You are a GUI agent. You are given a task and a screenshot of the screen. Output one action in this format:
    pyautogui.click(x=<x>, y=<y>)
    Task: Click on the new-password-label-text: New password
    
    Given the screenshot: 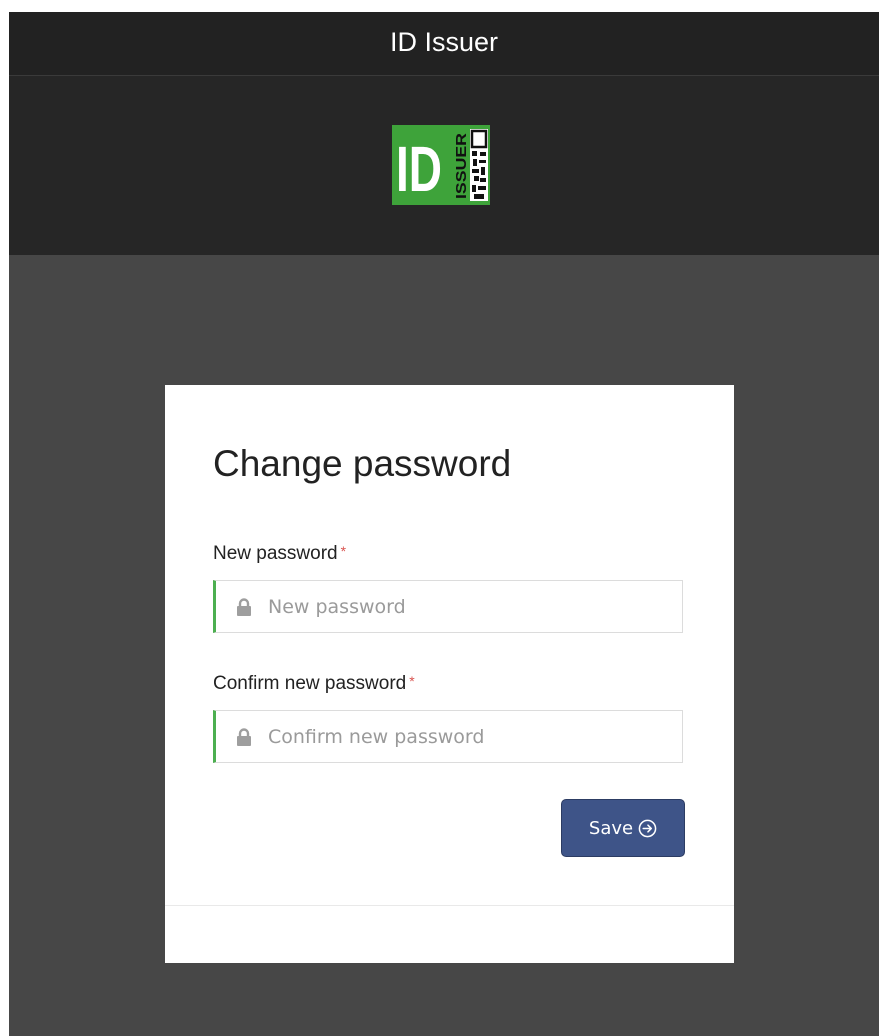 What is the action you would take?
    pyautogui.click(x=275, y=553)
    